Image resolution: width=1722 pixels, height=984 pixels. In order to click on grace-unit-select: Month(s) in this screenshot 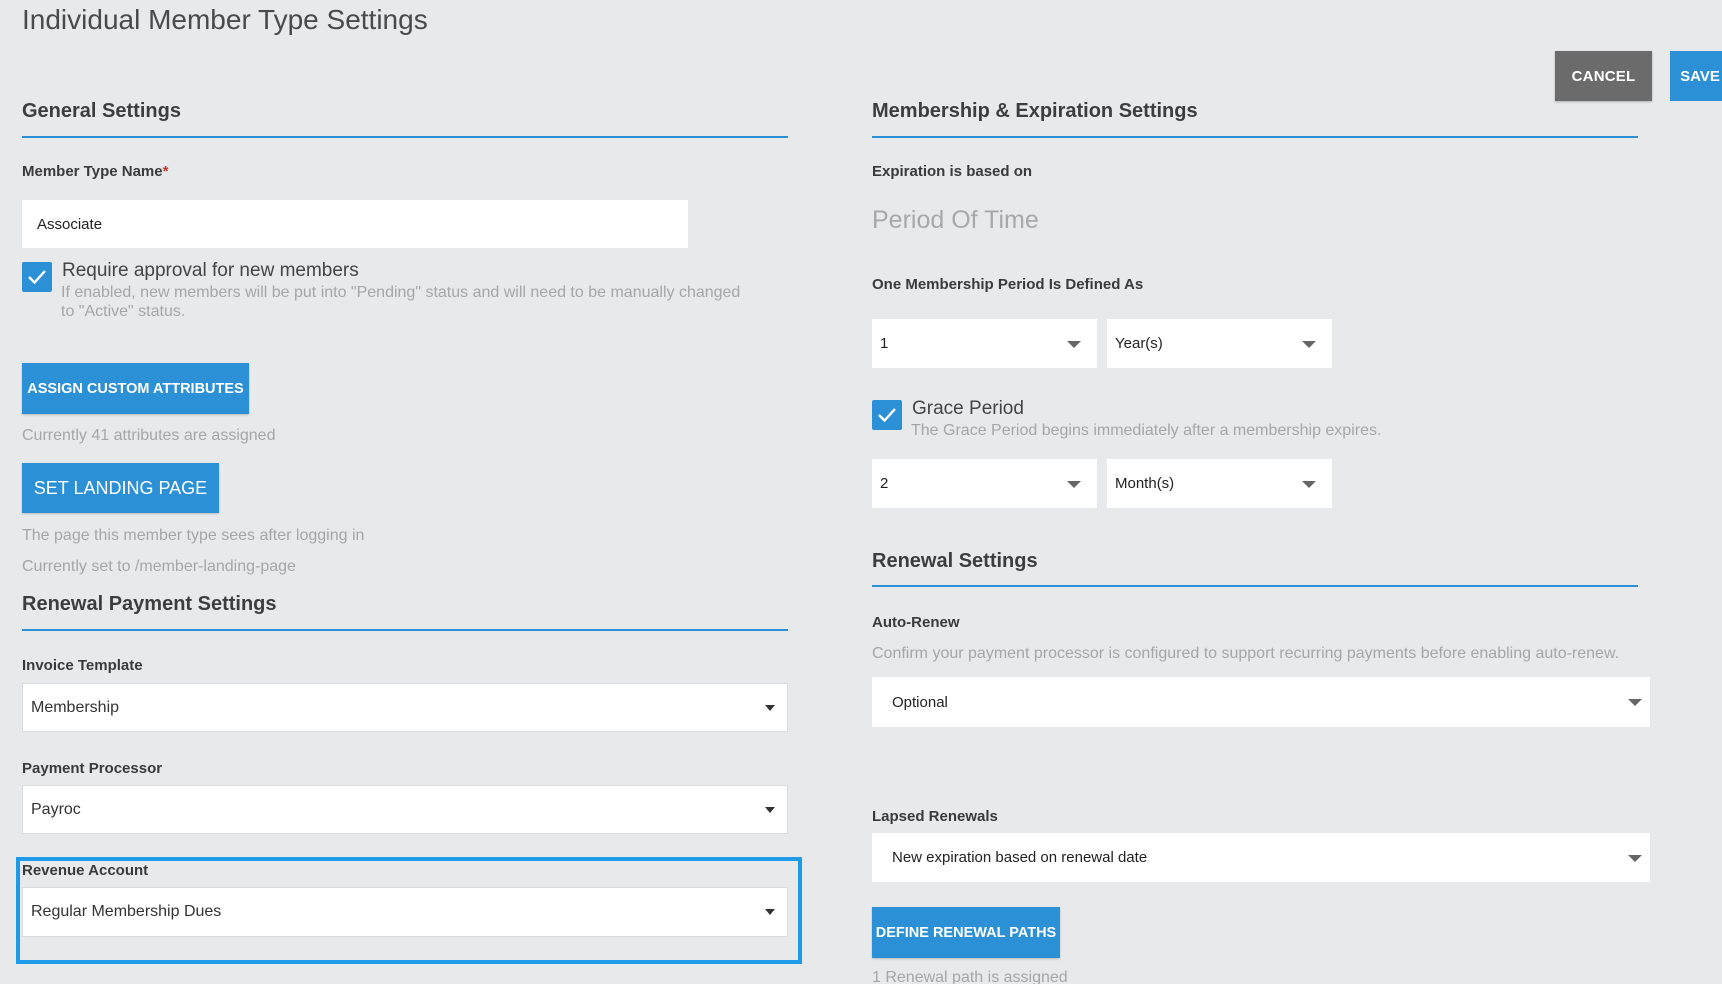, I will do `click(1219, 483)`.